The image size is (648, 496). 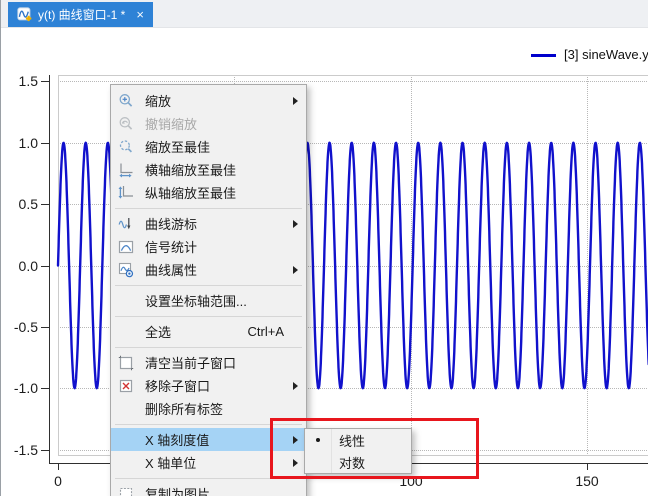 I want to click on clear-subwindow-icon, so click(x=126, y=363).